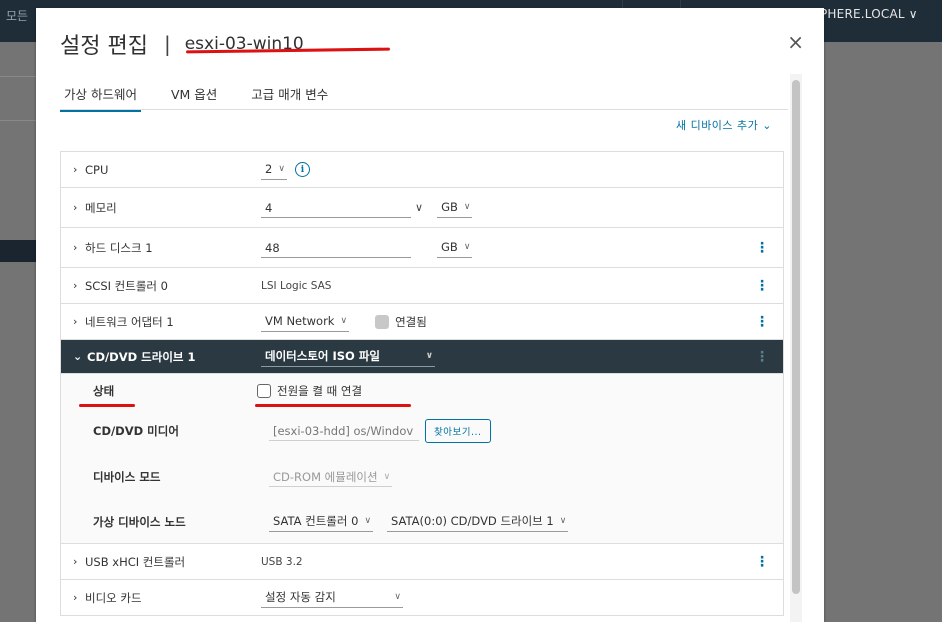  What do you see at coordinates (325, 476) in the screenshot?
I see `cdrom-mode-value: CD-ROM 에뮬레이션` at bounding box center [325, 476].